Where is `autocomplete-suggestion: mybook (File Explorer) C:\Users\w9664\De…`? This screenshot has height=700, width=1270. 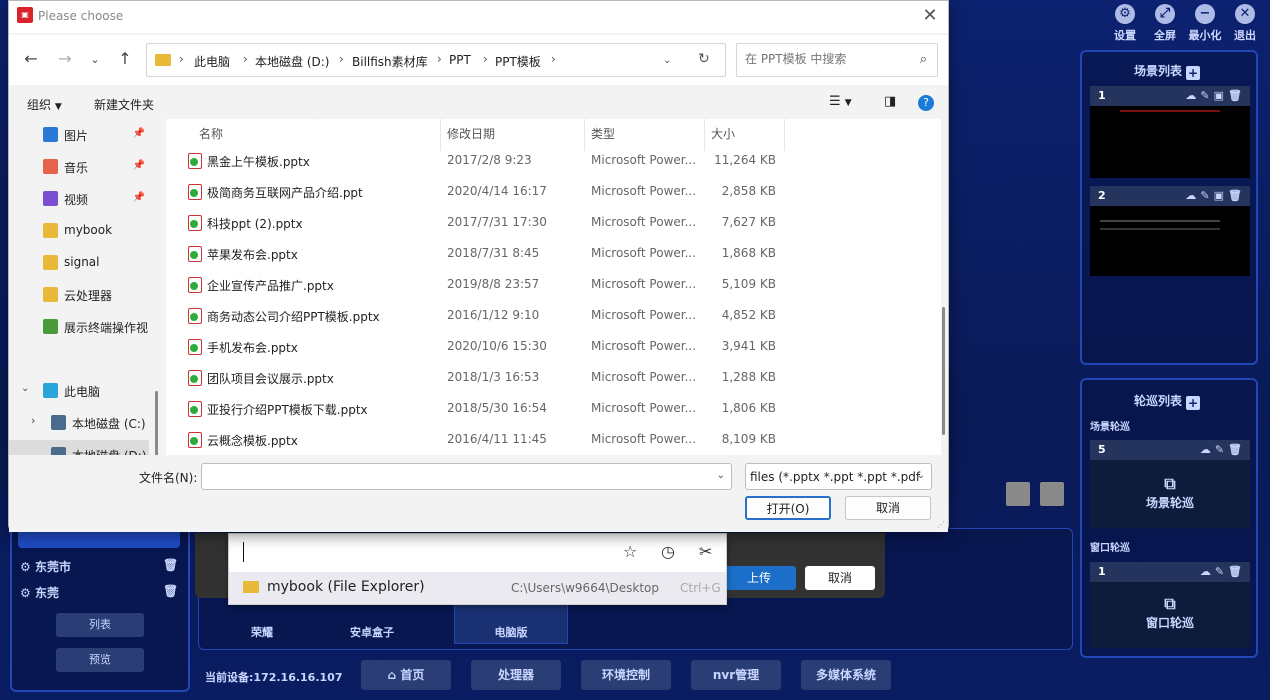
autocomplete-suggestion: mybook (File Explorer) C:\Users\w9664\De… is located at coordinates (477, 588).